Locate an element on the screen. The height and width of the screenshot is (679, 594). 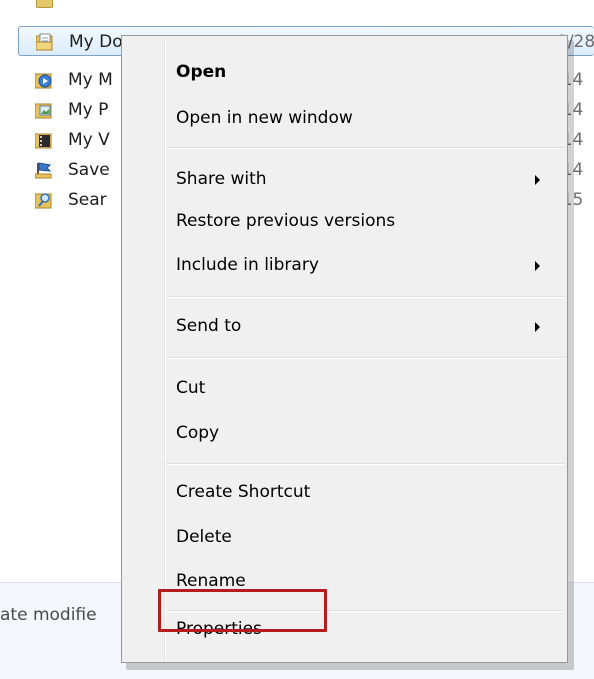
menu-item-open-in-new-window: Open in new window is located at coordinates (344, 119).